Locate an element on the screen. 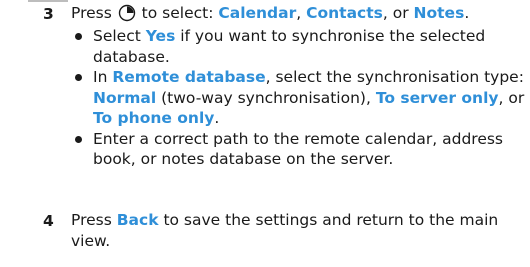 This screenshot has height=267, width=530. sentence-end: . is located at coordinates (467, 13).